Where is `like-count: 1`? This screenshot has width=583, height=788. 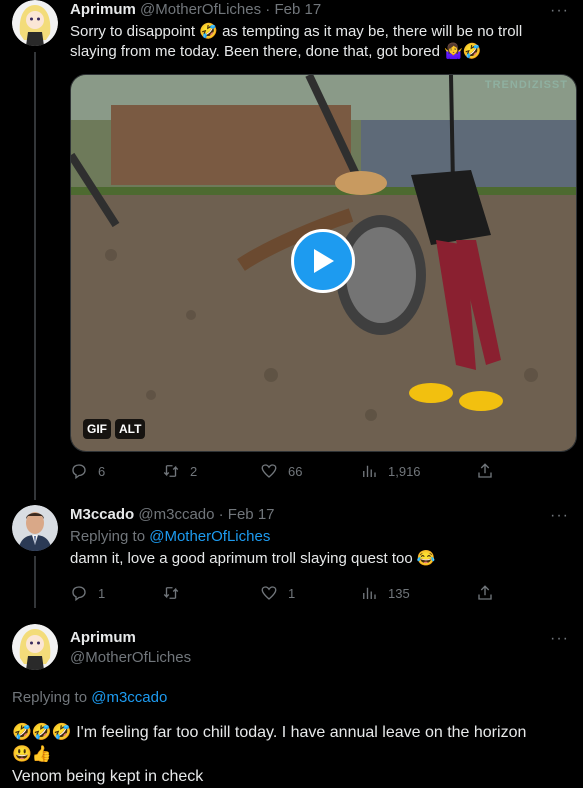
like-count: 1 is located at coordinates (292, 593).